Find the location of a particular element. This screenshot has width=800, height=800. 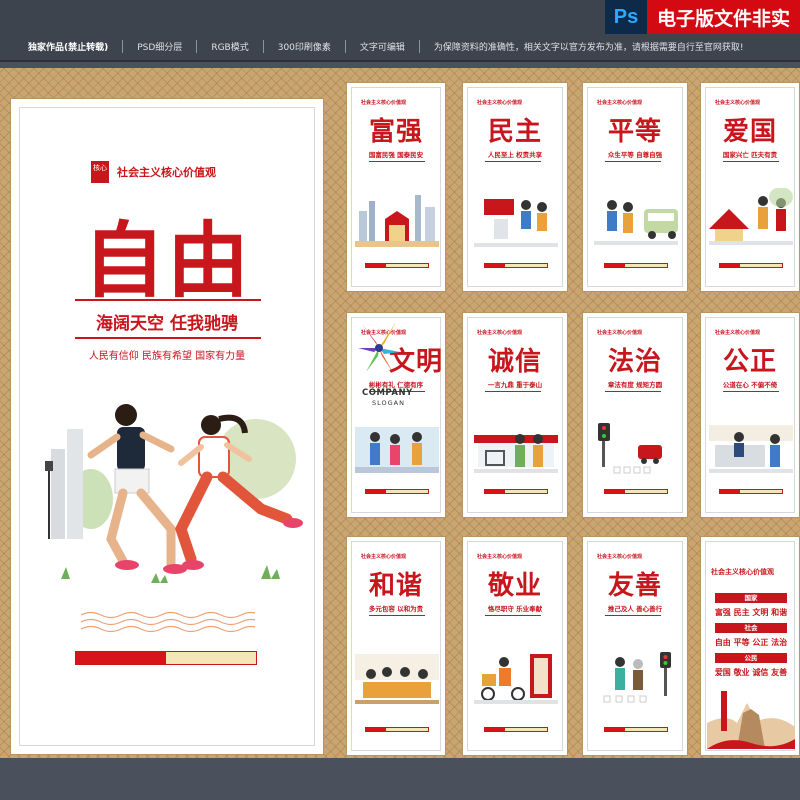

poster-title: 富强 is located at coordinates (395, 132).